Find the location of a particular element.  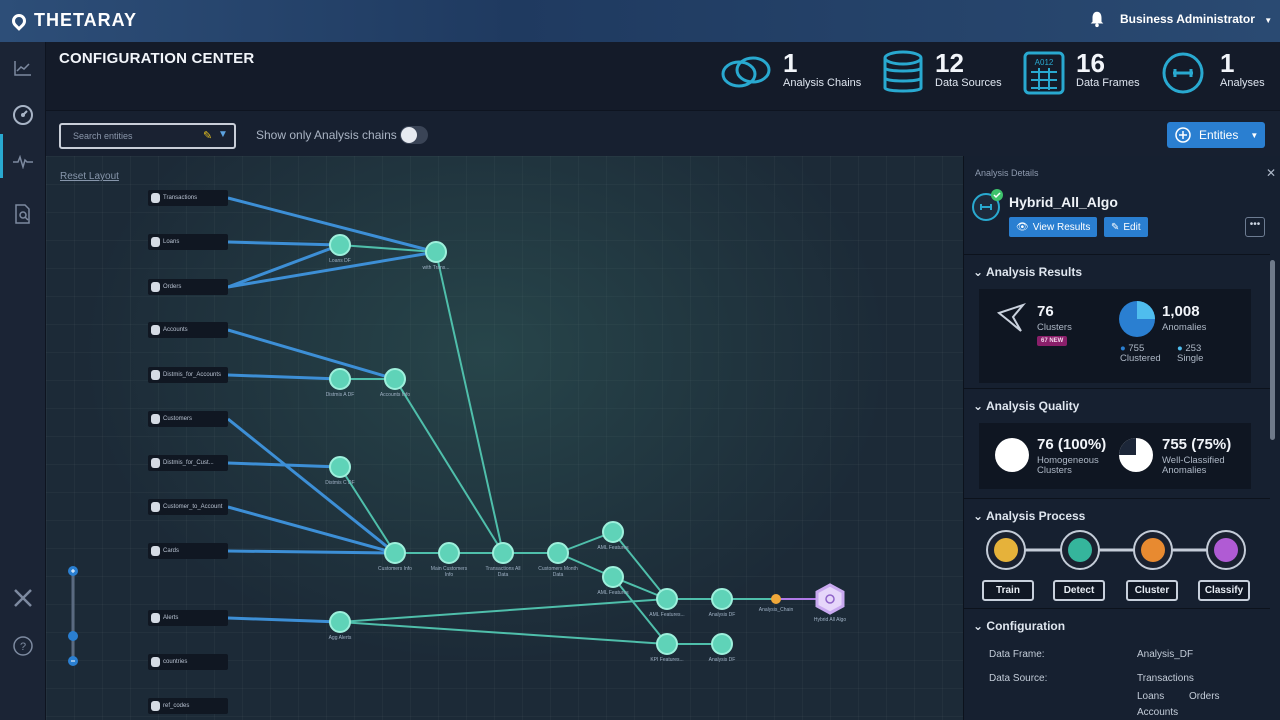

analysis-icon is located at coordinates (987, 205).